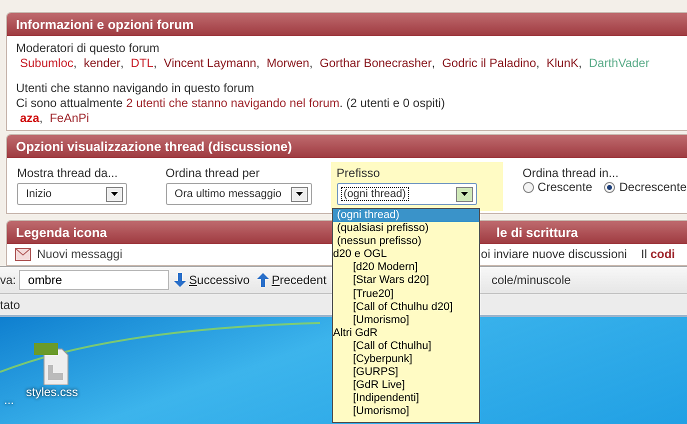 The height and width of the screenshot is (424, 687). What do you see at coordinates (210, 63) in the screenshot?
I see `moderator-link: Vincent Laymann` at bounding box center [210, 63].